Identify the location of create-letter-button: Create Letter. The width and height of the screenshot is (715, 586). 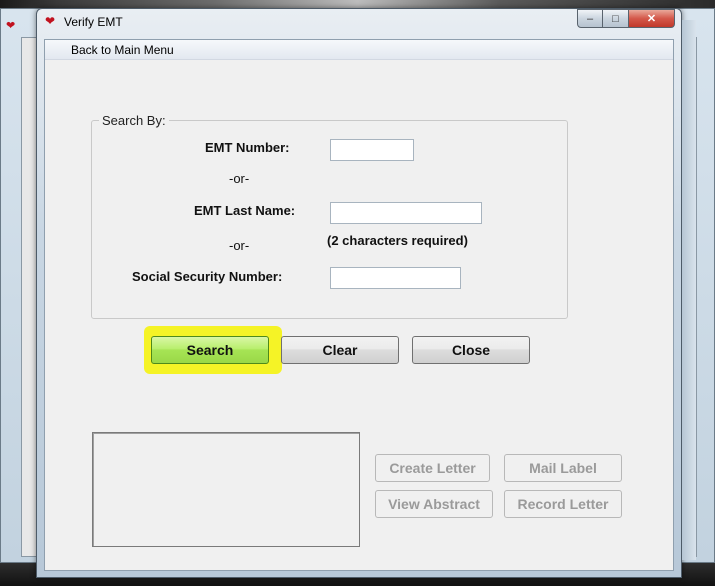
(432, 468).